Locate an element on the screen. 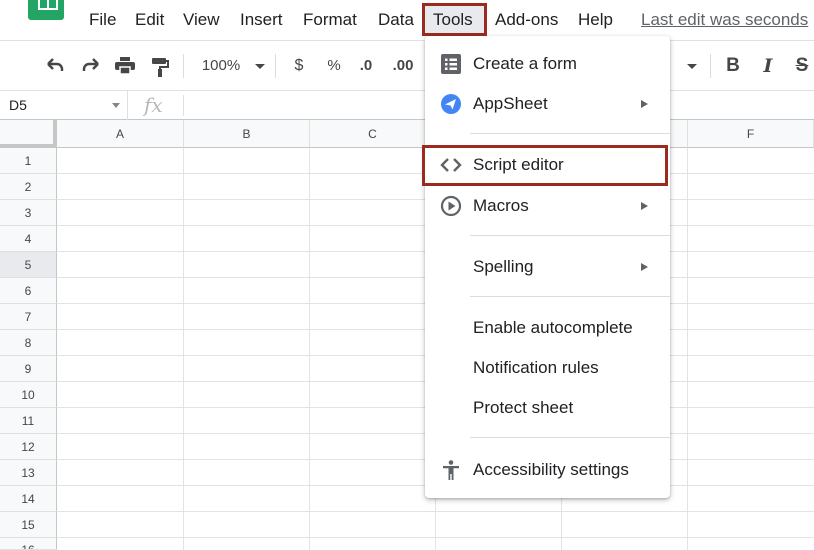 The height and width of the screenshot is (550, 814). formula-divider is located at coordinates (183, 105).